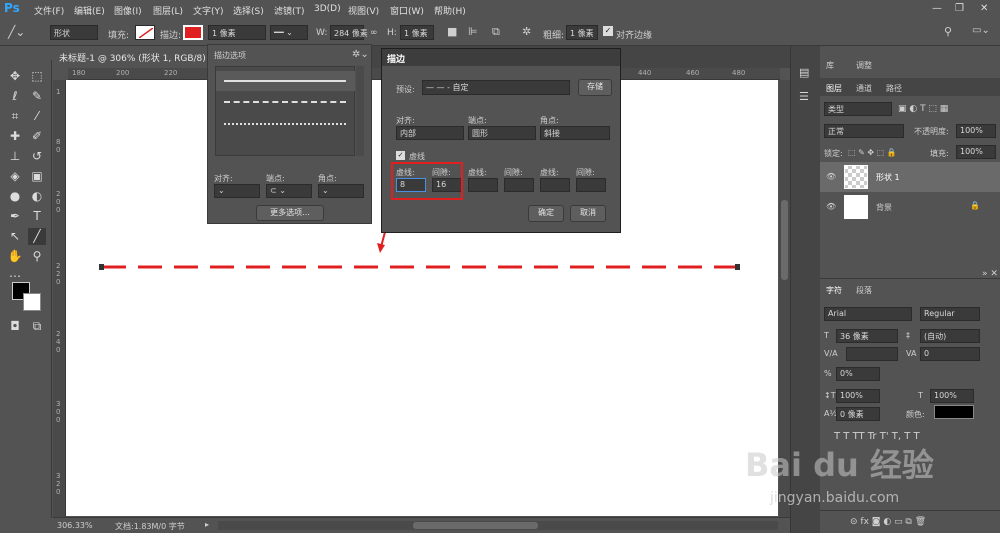 The height and width of the screenshot is (533, 1000). I want to click on menu-view: 视图(V), so click(363, 10).